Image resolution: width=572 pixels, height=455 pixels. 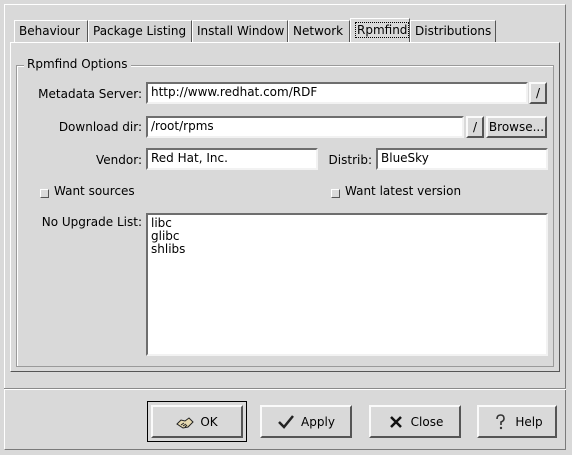 What do you see at coordinates (285, 389) in the screenshot?
I see `separator` at bounding box center [285, 389].